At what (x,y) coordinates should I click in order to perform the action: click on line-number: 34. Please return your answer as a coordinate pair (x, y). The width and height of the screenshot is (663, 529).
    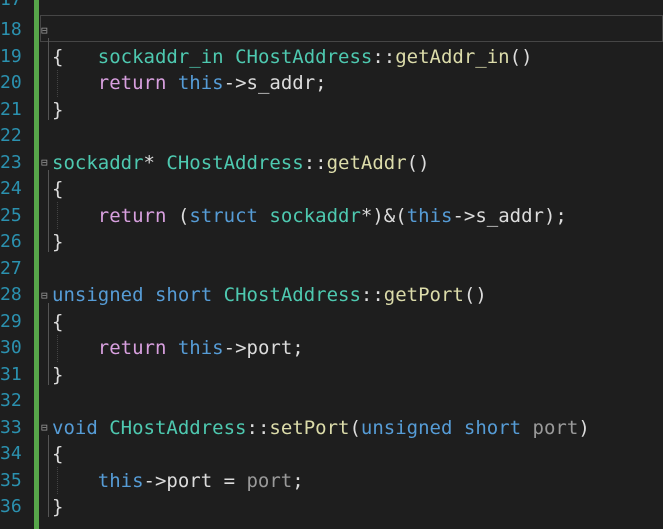
    Looking at the image, I should click on (11, 453).